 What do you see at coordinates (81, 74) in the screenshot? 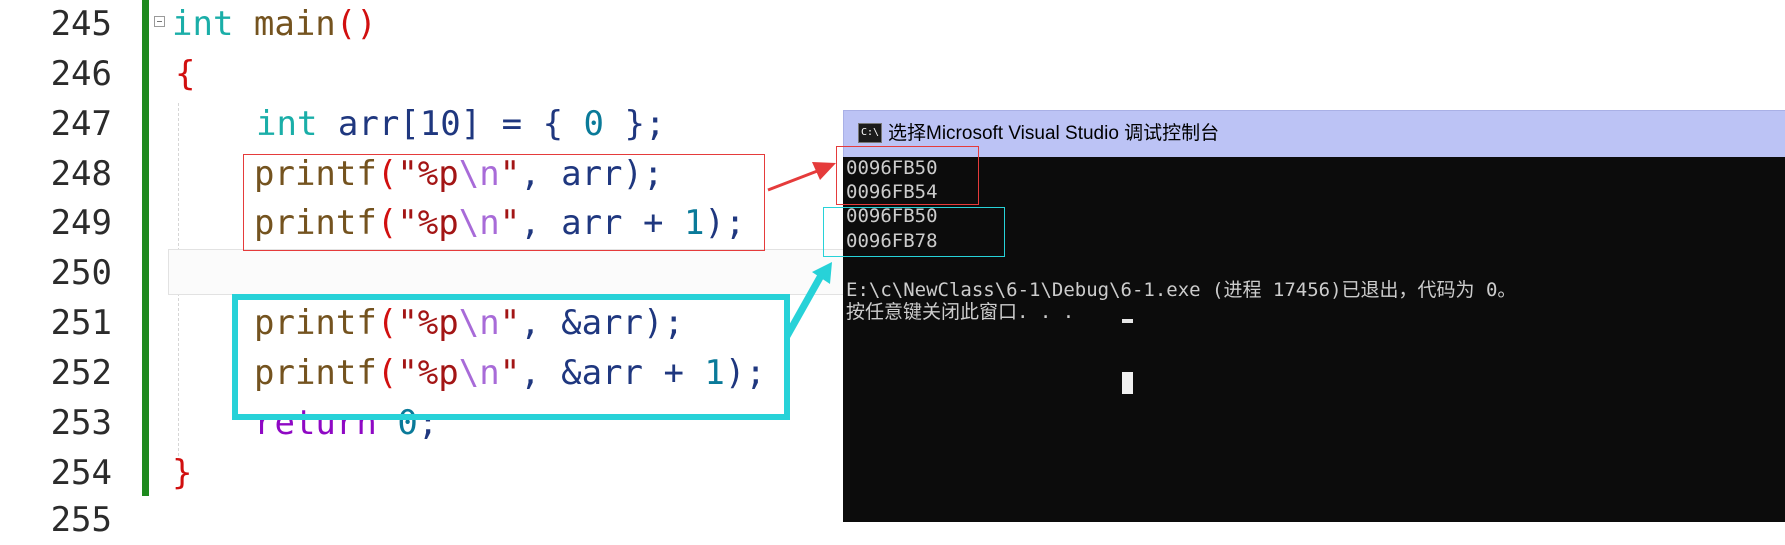
I see `line-number: 246` at bounding box center [81, 74].